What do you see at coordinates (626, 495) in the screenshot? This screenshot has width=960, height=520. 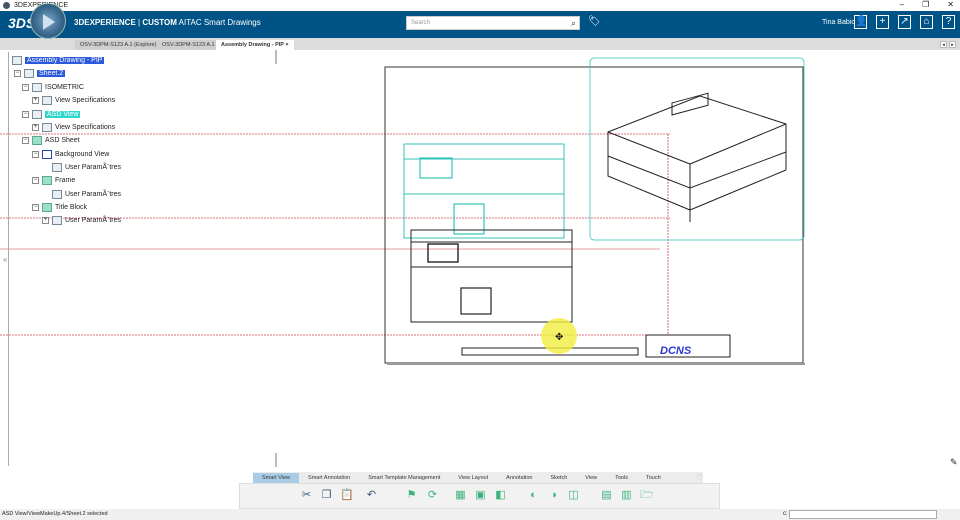 I see `save-template-icon: ▥` at bounding box center [626, 495].